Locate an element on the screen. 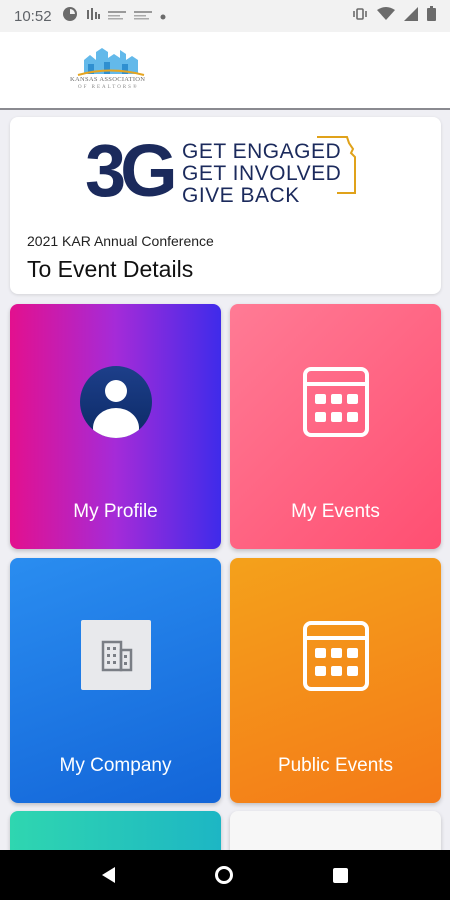  dot-icon is located at coordinates (163, 16).